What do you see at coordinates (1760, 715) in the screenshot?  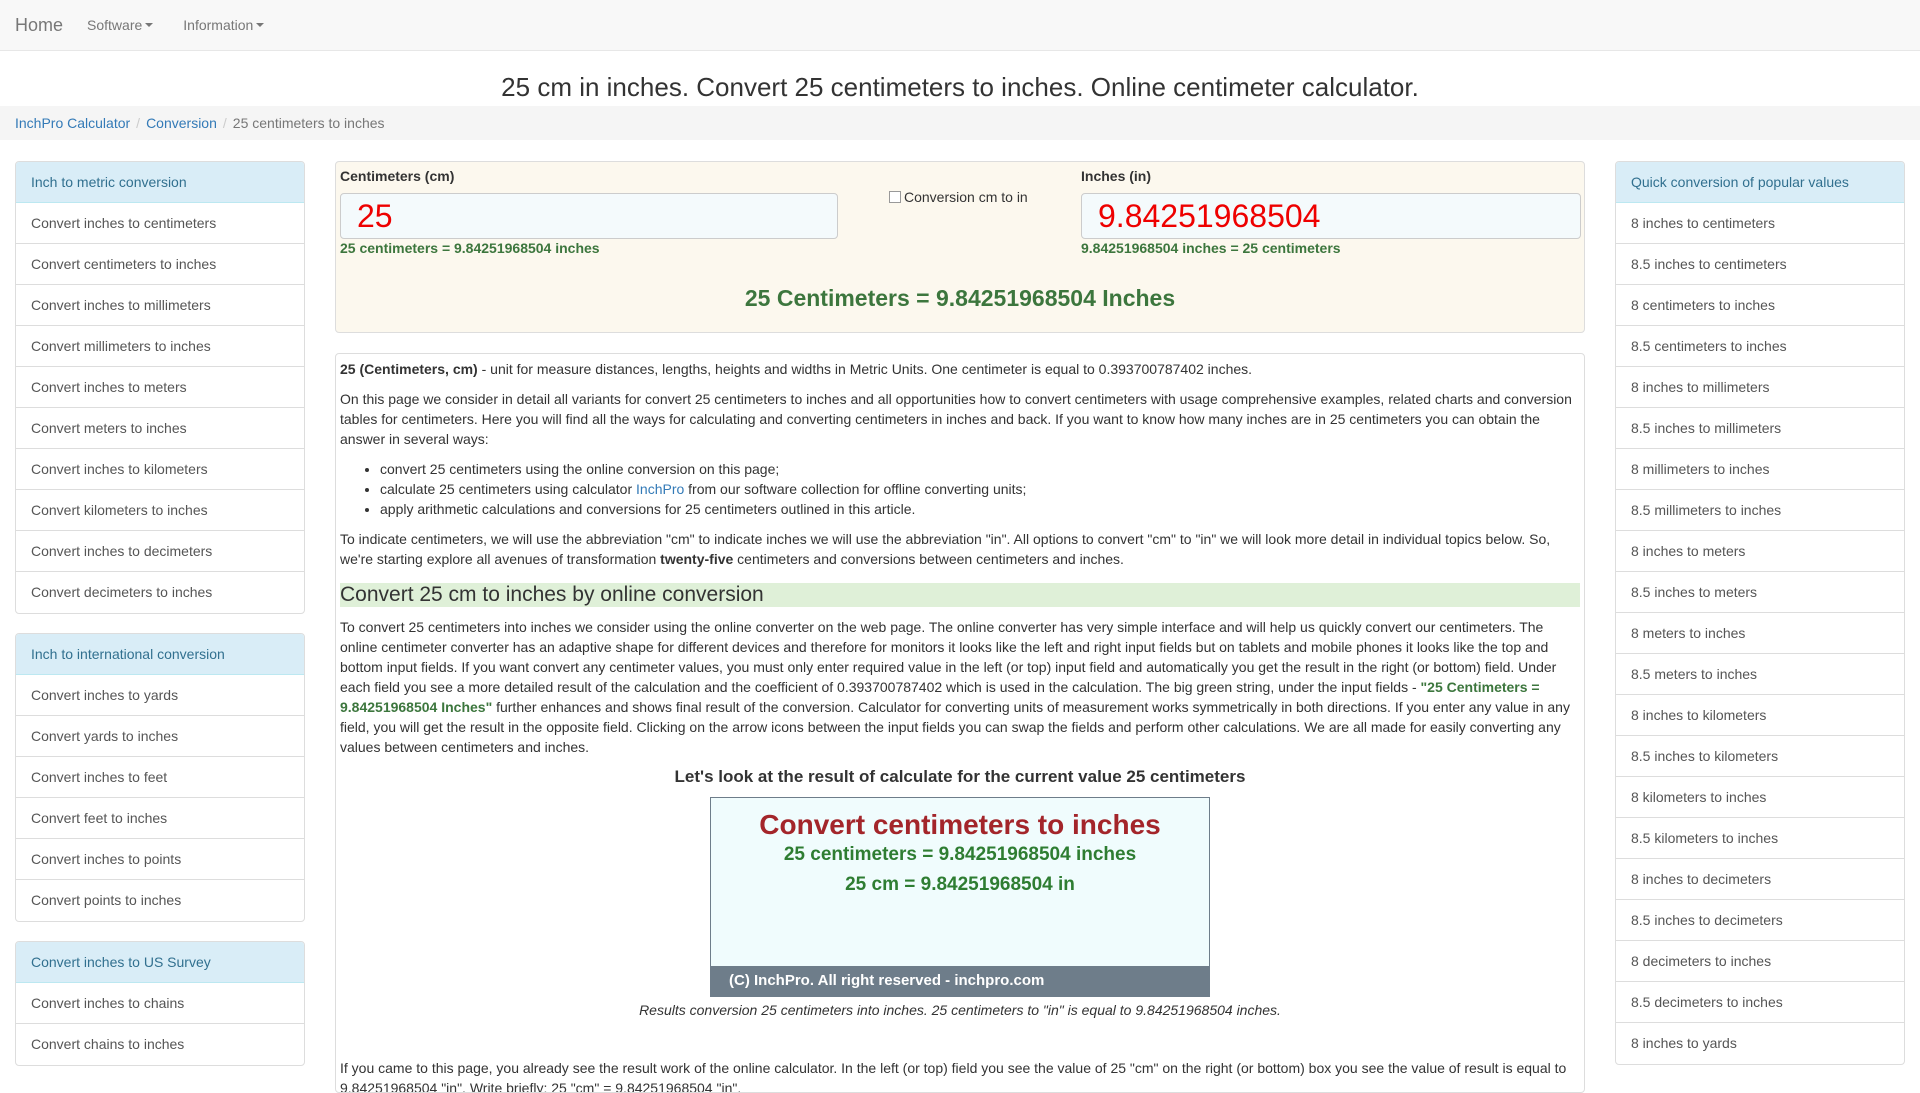 I see `list-item: 8 inches to kilometers` at bounding box center [1760, 715].